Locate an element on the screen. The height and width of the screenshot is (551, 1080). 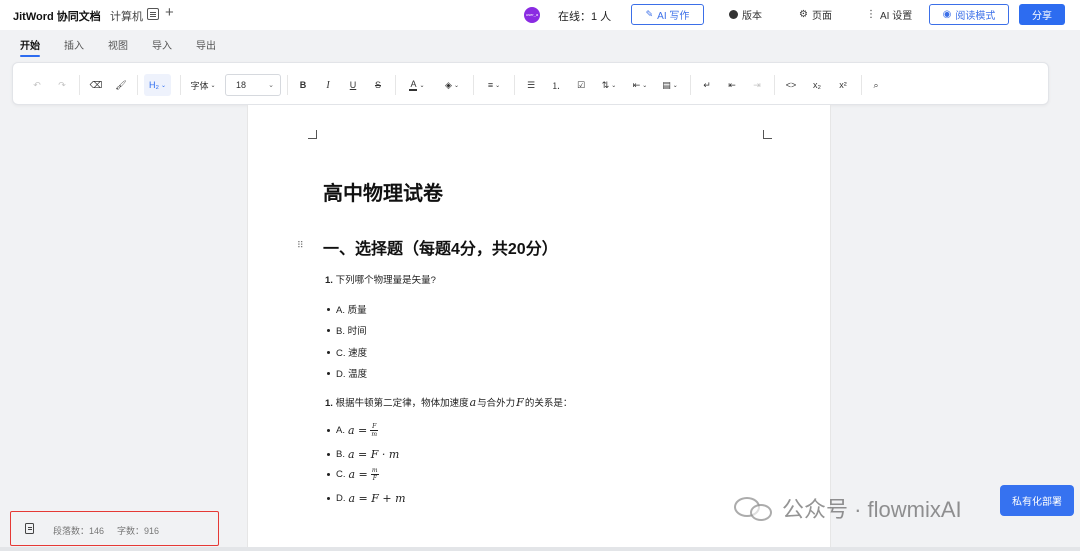
code-icon: <> is located at coordinates (791, 85).